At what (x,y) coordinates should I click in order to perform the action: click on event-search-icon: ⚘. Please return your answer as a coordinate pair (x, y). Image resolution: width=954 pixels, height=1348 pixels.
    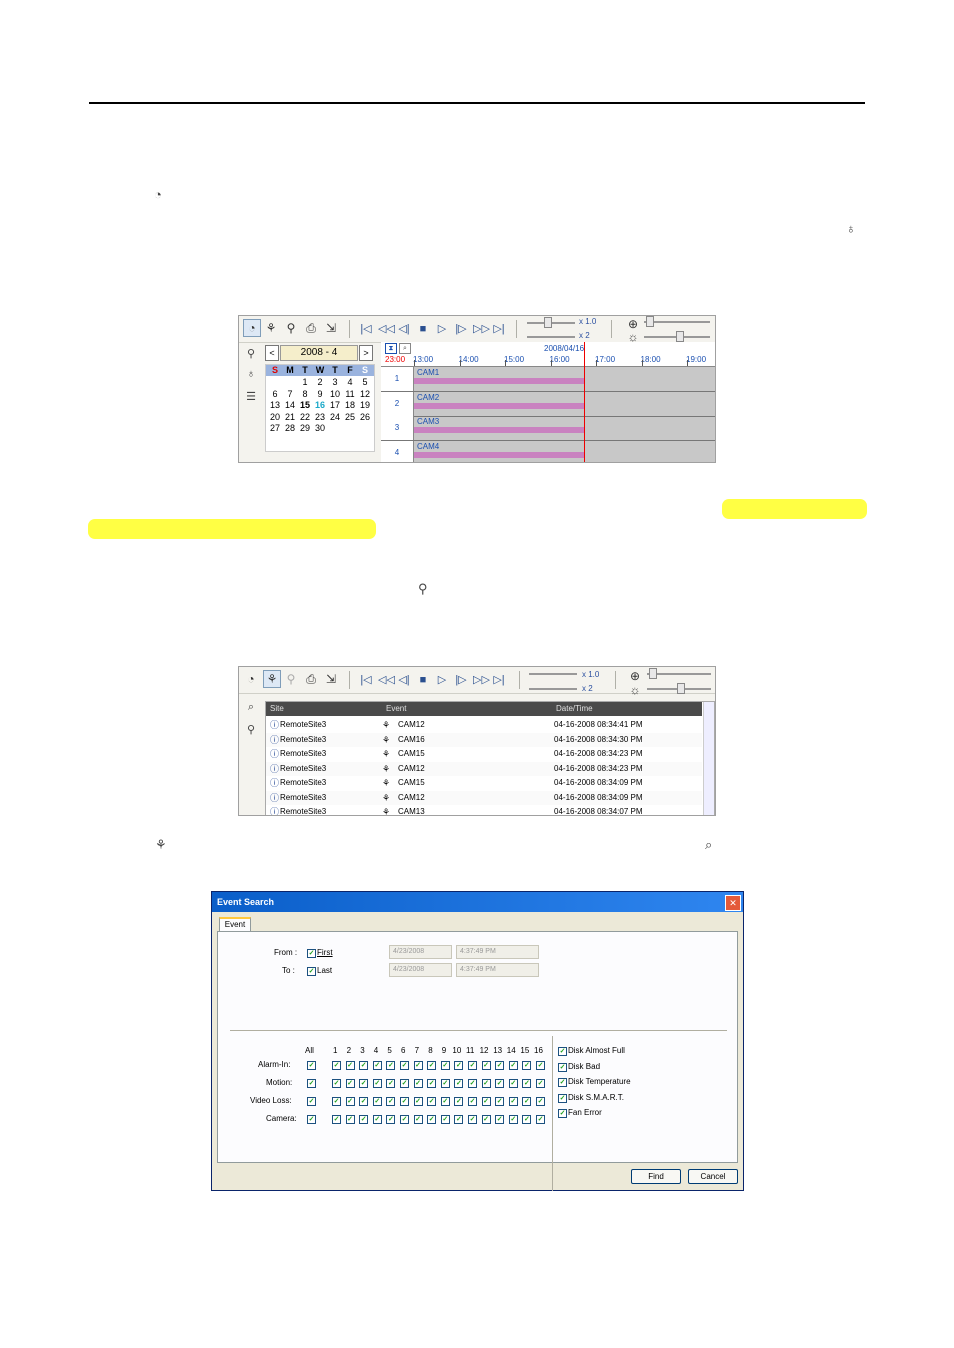
    Looking at the image, I should click on (271, 328).